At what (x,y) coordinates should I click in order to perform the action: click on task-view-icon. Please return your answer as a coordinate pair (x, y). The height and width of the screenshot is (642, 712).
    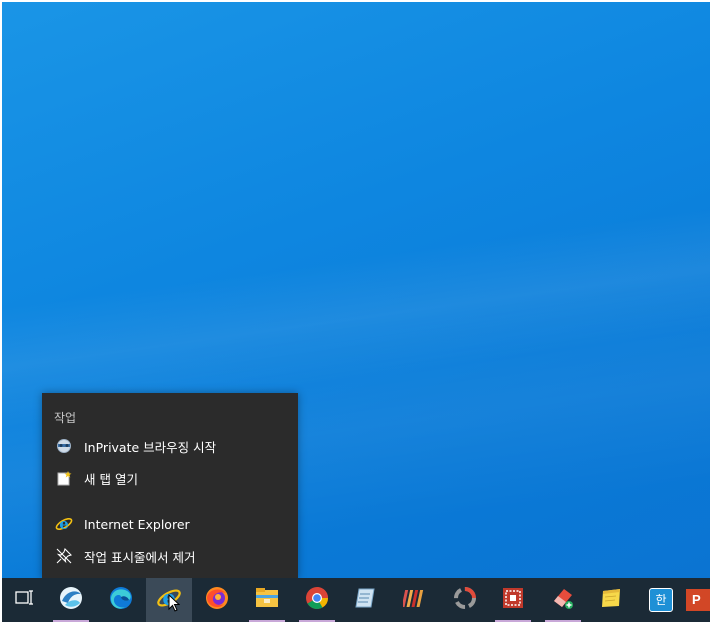
    Looking at the image, I should click on (25, 600).